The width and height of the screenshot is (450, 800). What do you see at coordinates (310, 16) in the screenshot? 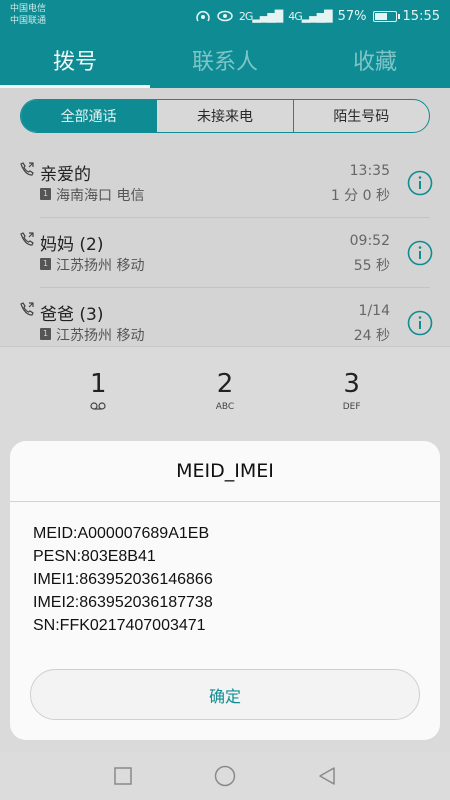
I see `signal-2-icon: 4G▂▄▆█` at bounding box center [310, 16].